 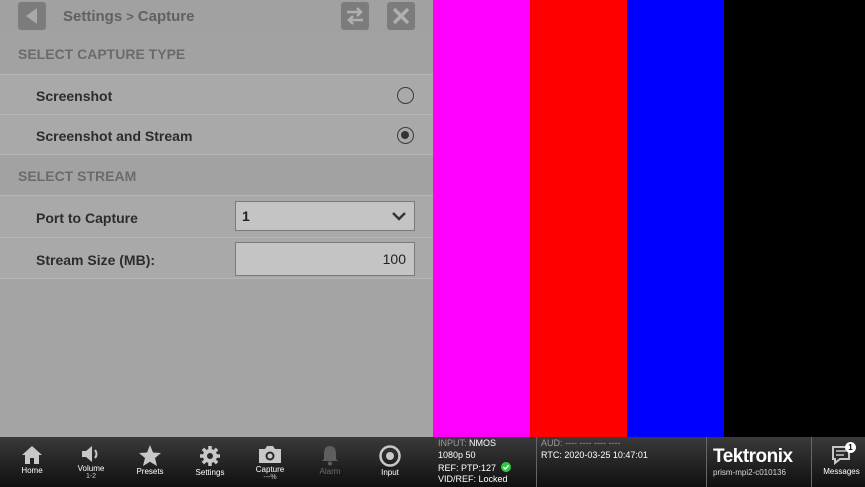 I want to click on messages-label: Messages, so click(x=841, y=471).